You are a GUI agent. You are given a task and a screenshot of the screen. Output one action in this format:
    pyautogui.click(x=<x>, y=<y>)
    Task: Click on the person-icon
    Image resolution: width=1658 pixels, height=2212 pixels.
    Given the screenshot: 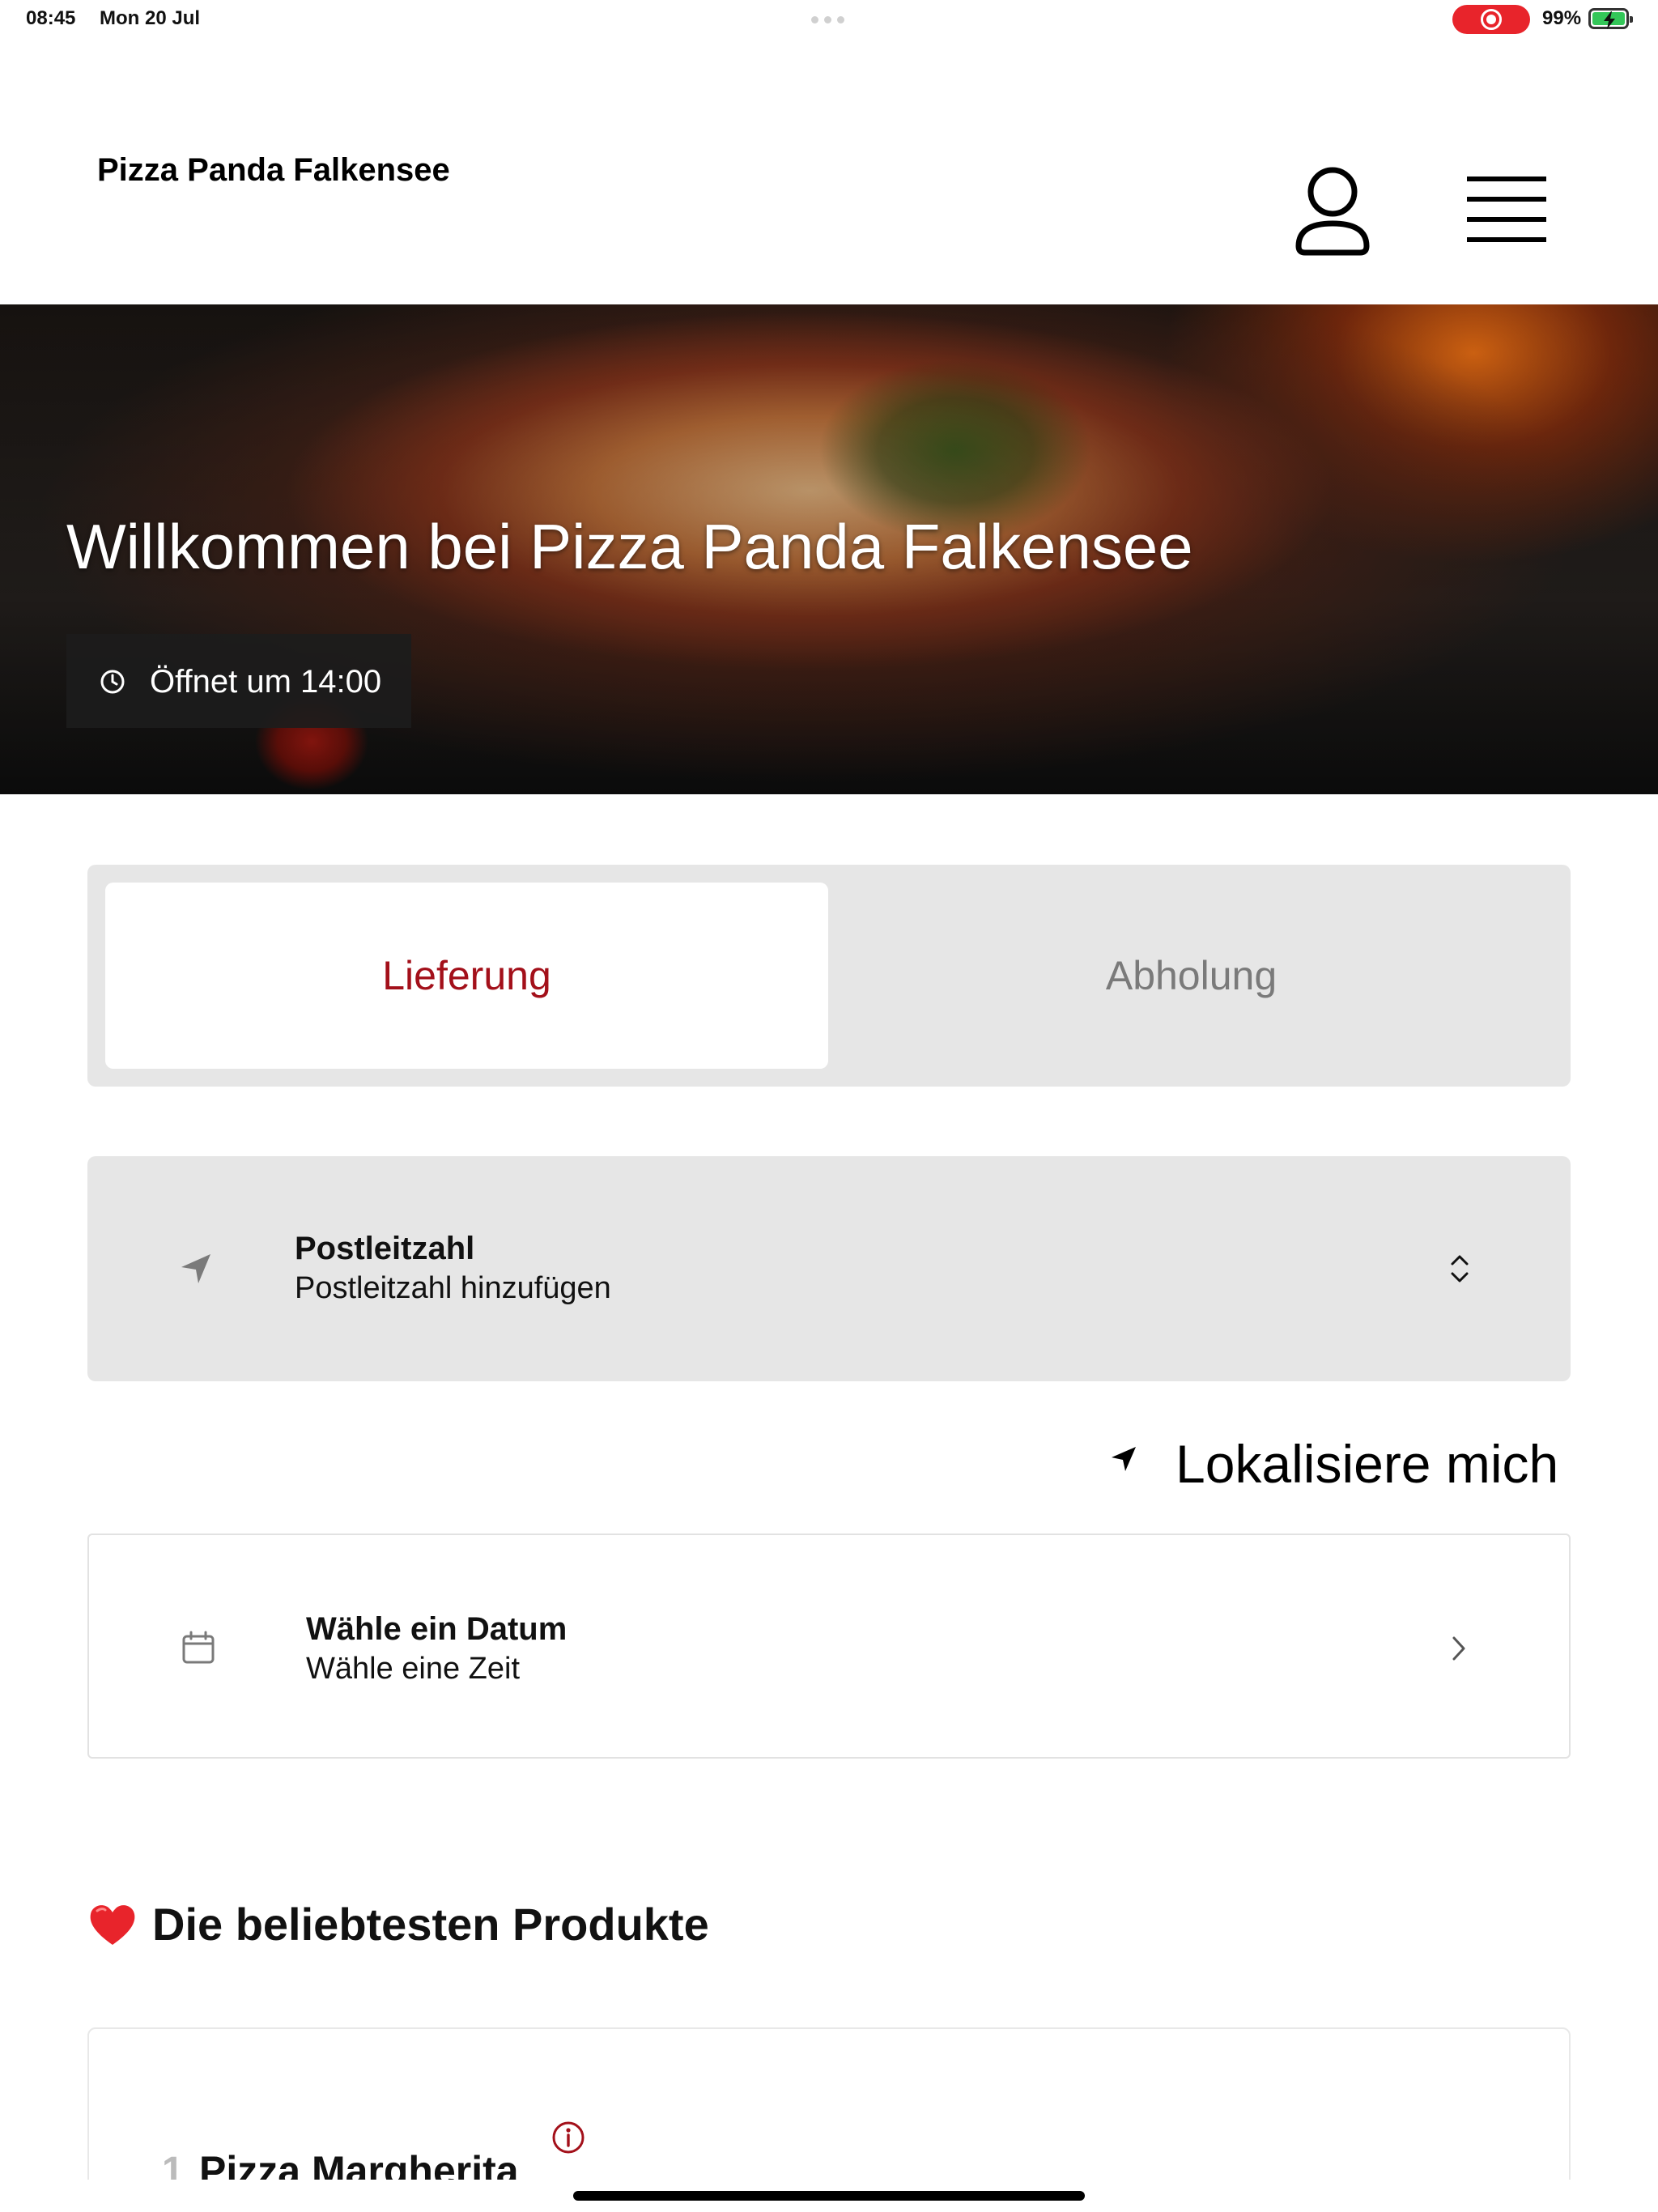 What is the action you would take?
    pyautogui.click(x=1332, y=211)
    